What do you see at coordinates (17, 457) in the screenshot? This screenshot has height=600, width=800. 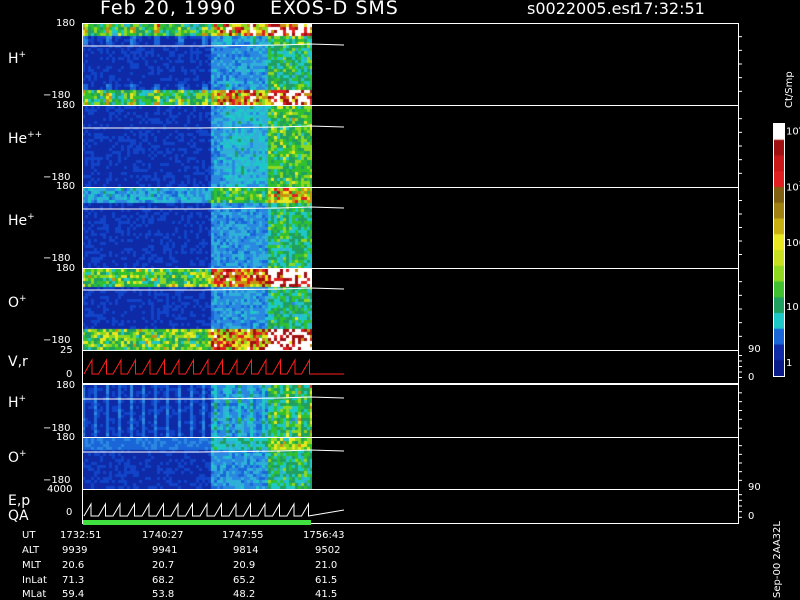 I see `panel-label-o2: O+` at bounding box center [17, 457].